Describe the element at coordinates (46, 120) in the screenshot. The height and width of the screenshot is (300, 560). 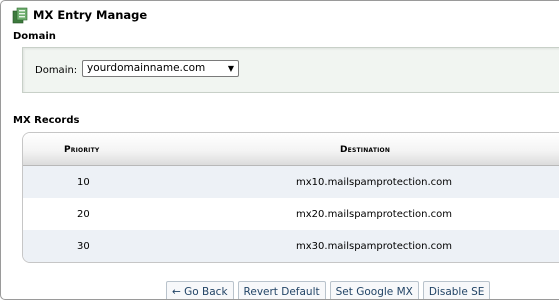
I see `mx-records-heading: MX Records` at that location.